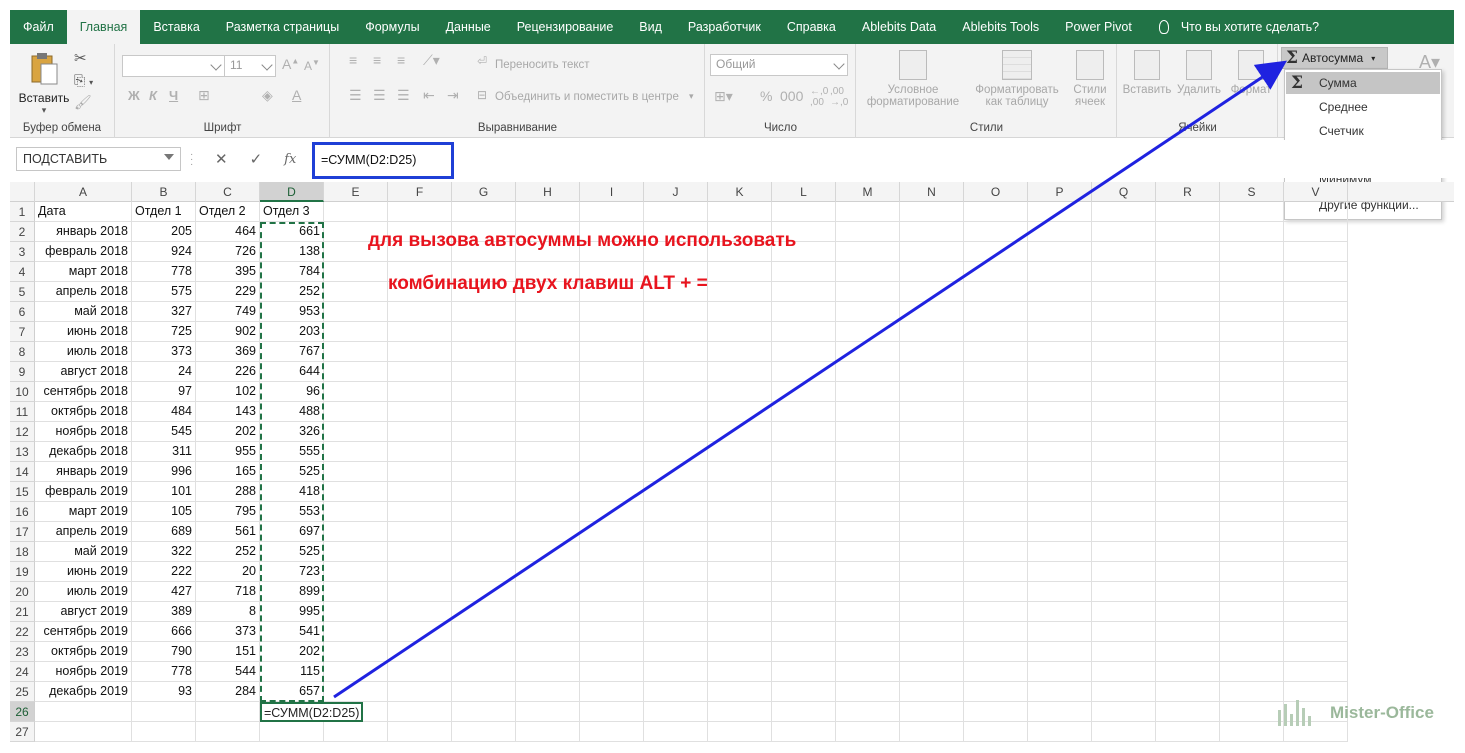 Image resolution: width=1465 pixels, height=753 pixels. I want to click on cell-F27, so click(420, 732).